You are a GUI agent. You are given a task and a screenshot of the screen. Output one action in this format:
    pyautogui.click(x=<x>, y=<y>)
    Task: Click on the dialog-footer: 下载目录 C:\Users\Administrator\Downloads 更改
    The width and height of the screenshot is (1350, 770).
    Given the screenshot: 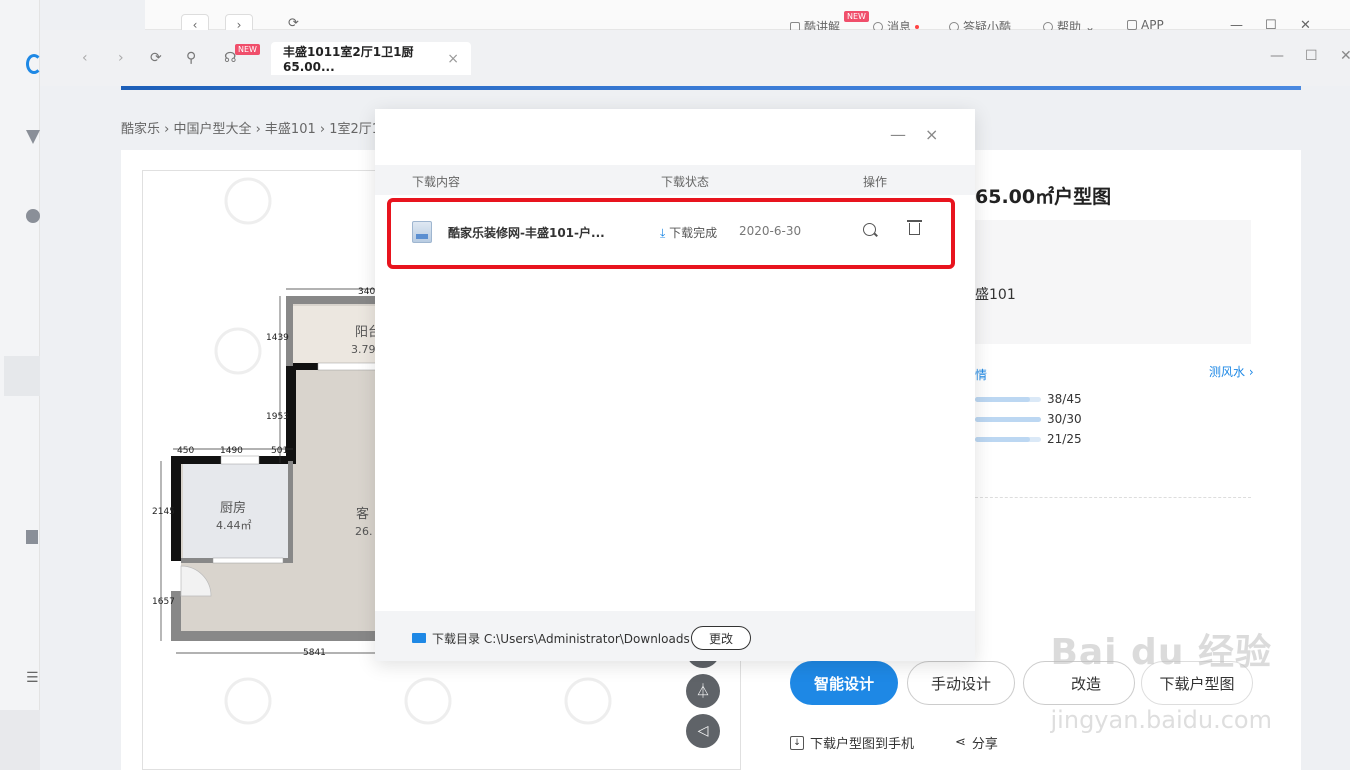 What is the action you would take?
    pyautogui.click(x=675, y=636)
    